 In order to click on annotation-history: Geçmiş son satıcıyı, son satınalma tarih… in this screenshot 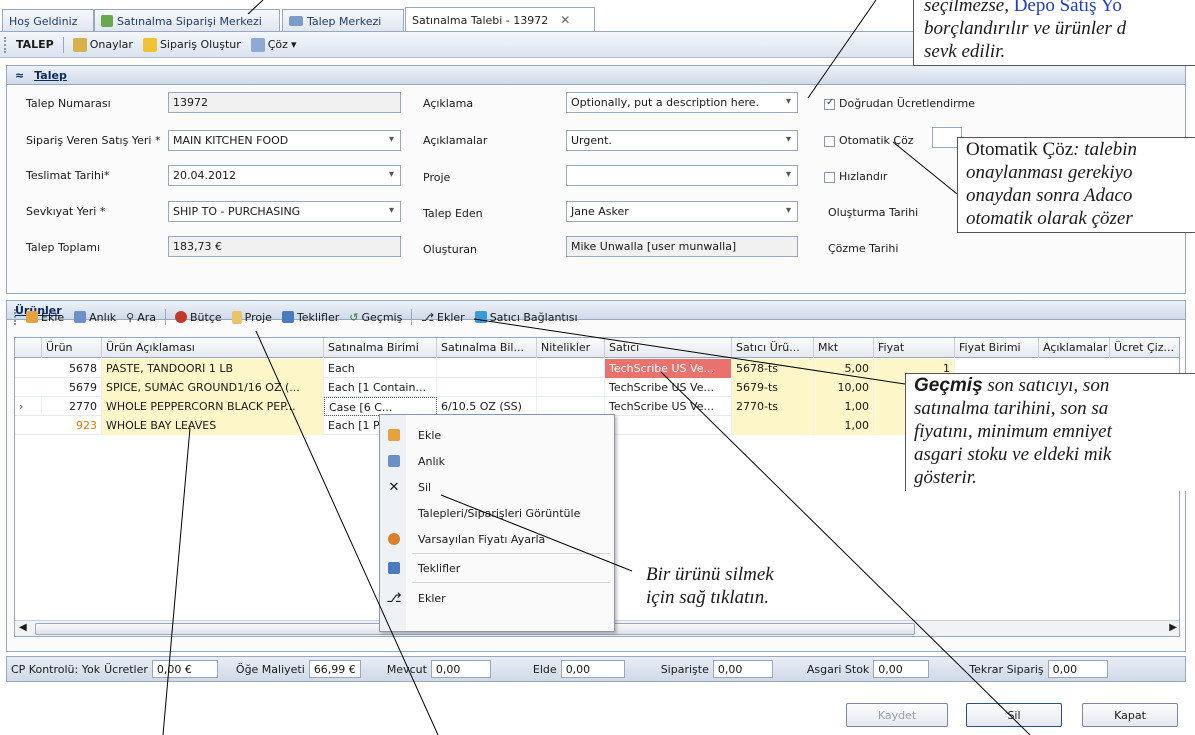, I will do `click(1050, 432)`.